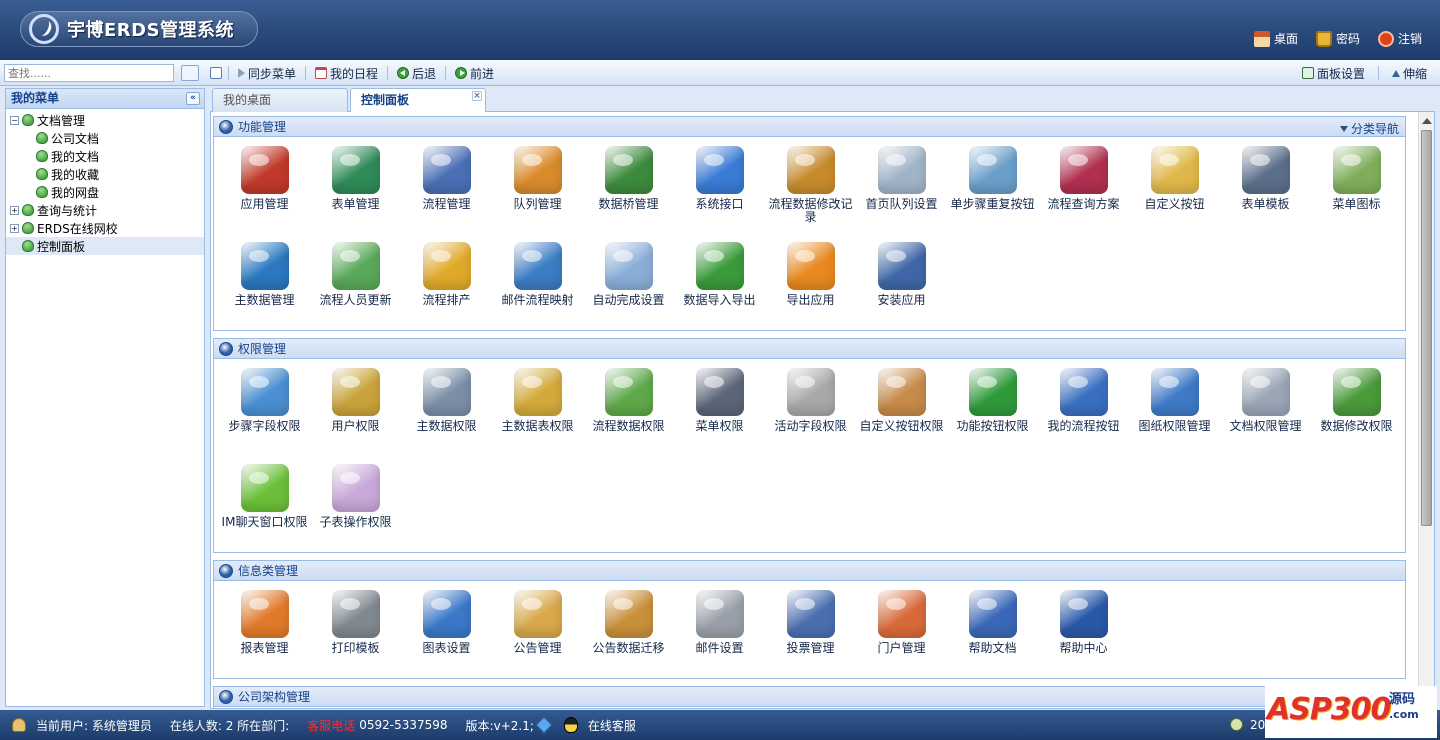  What do you see at coordinates (901, 189) in the screenshot?
I see `control-panel-item: 首页队列设置` at bounding box center [901, 189].